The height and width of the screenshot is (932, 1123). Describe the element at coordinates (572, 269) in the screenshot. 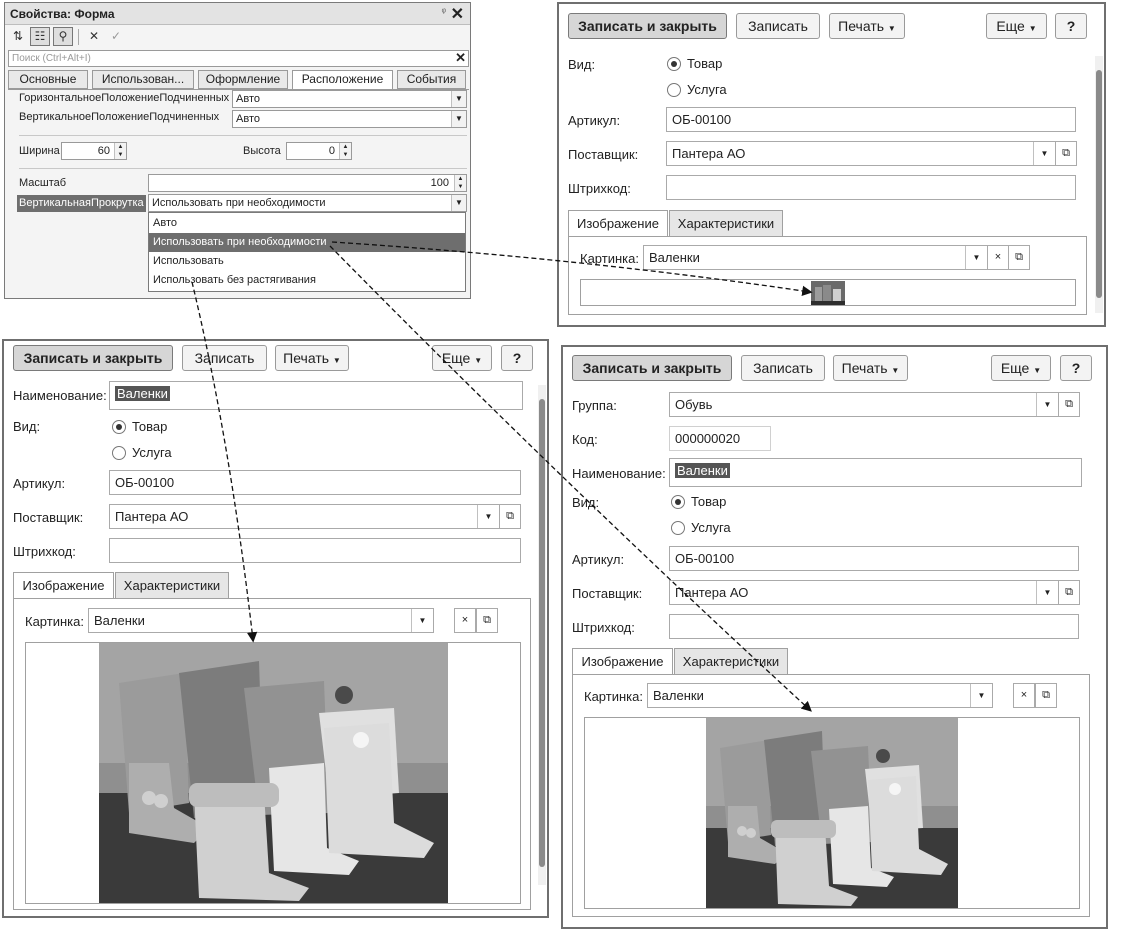

I see `arrow-to-auto-form` at that location.